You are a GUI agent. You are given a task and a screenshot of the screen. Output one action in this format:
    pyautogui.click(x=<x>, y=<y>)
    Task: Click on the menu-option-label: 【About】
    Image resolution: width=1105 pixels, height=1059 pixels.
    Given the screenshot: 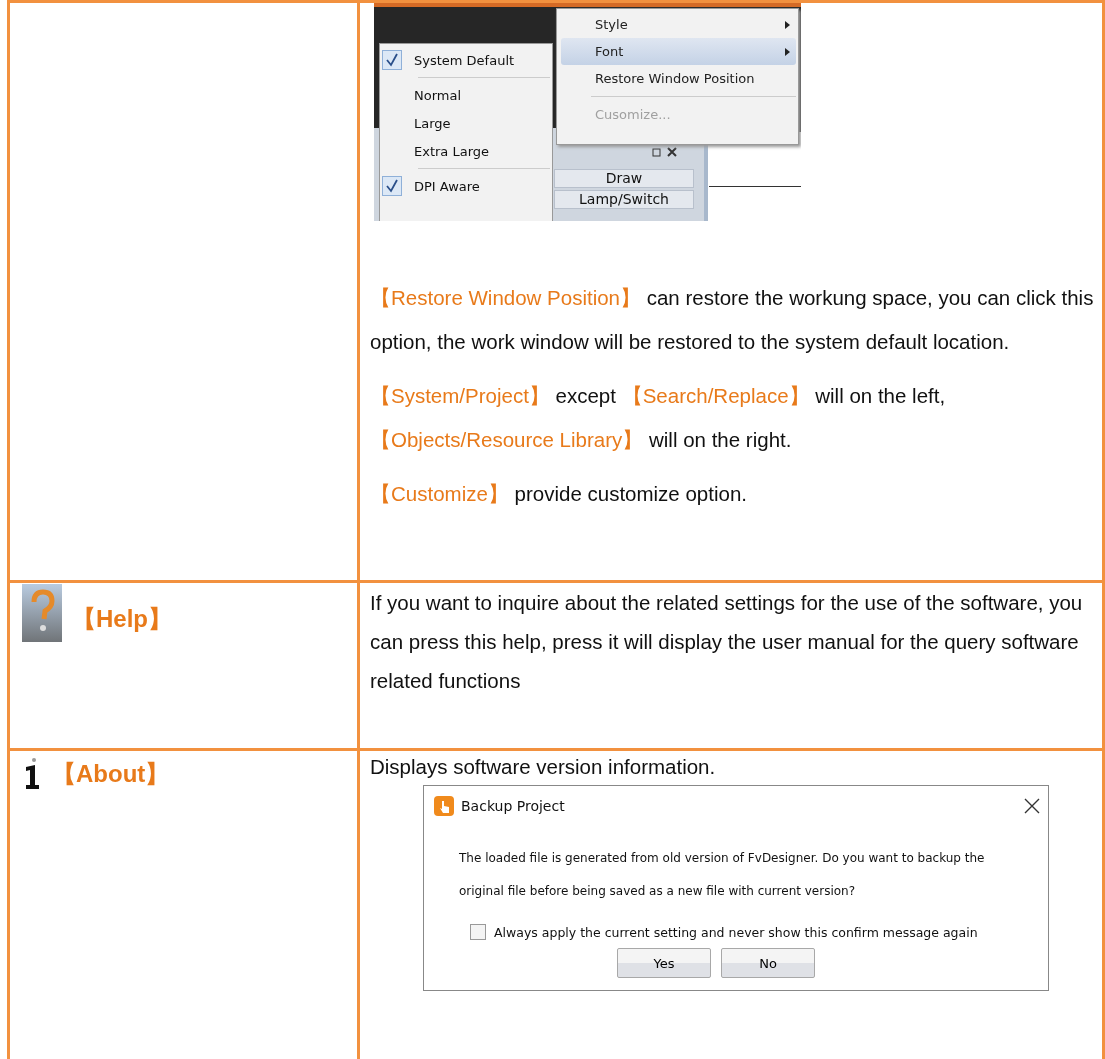 What is the action you would take?
    pyautogui.click(x=111, y=774)
    